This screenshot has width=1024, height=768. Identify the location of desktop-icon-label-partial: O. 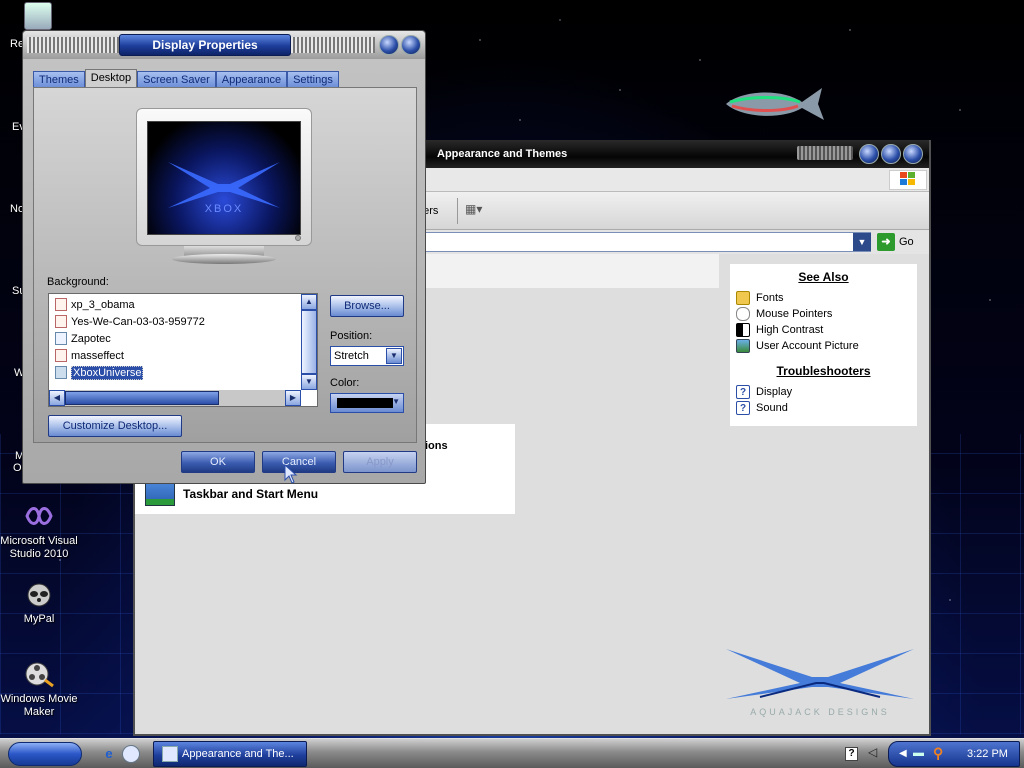
(17, 468).